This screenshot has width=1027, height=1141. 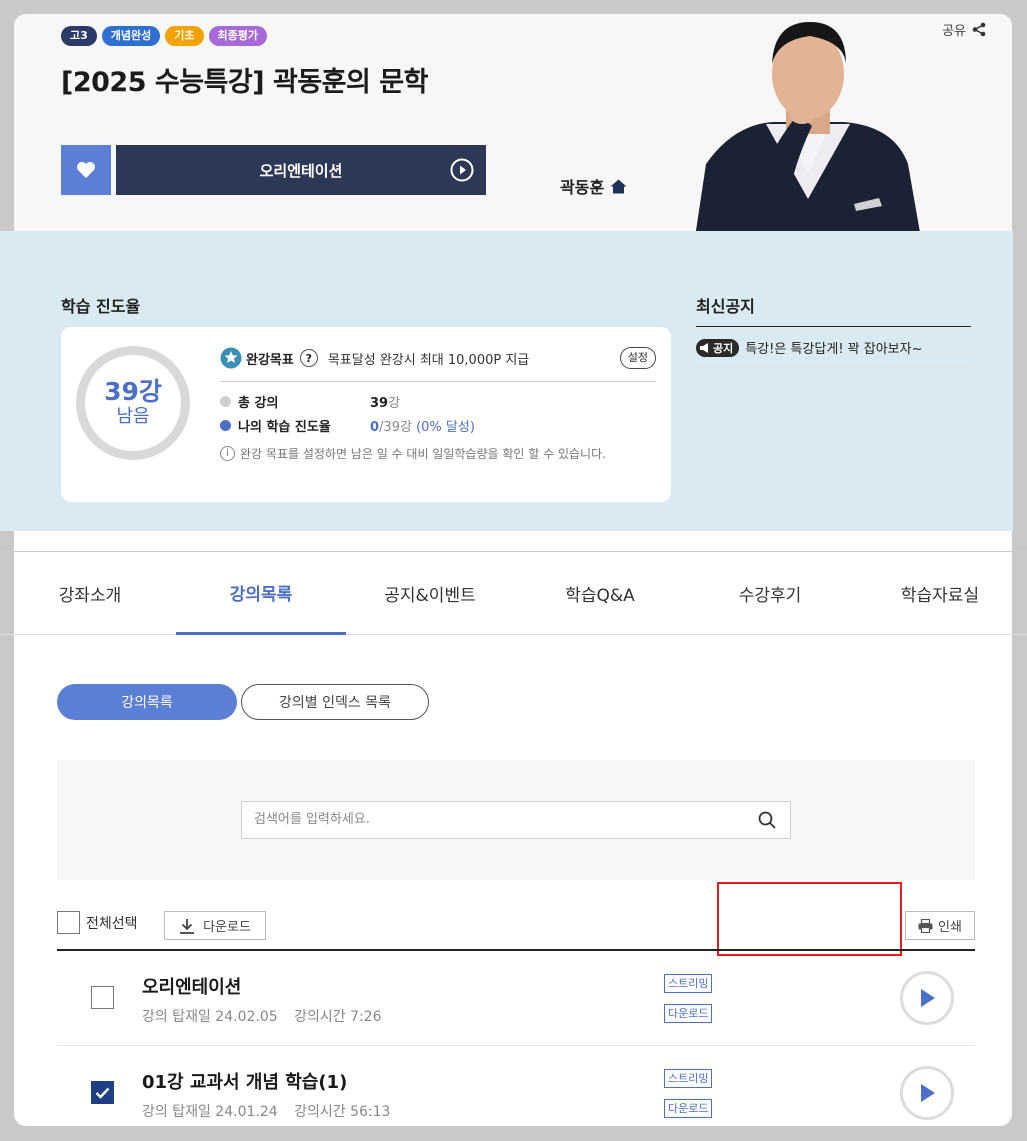 What do you see at coordinates (833, 366) in the screenshot?
I see `notice-divider-bottom` at bounding box center [833, 366].